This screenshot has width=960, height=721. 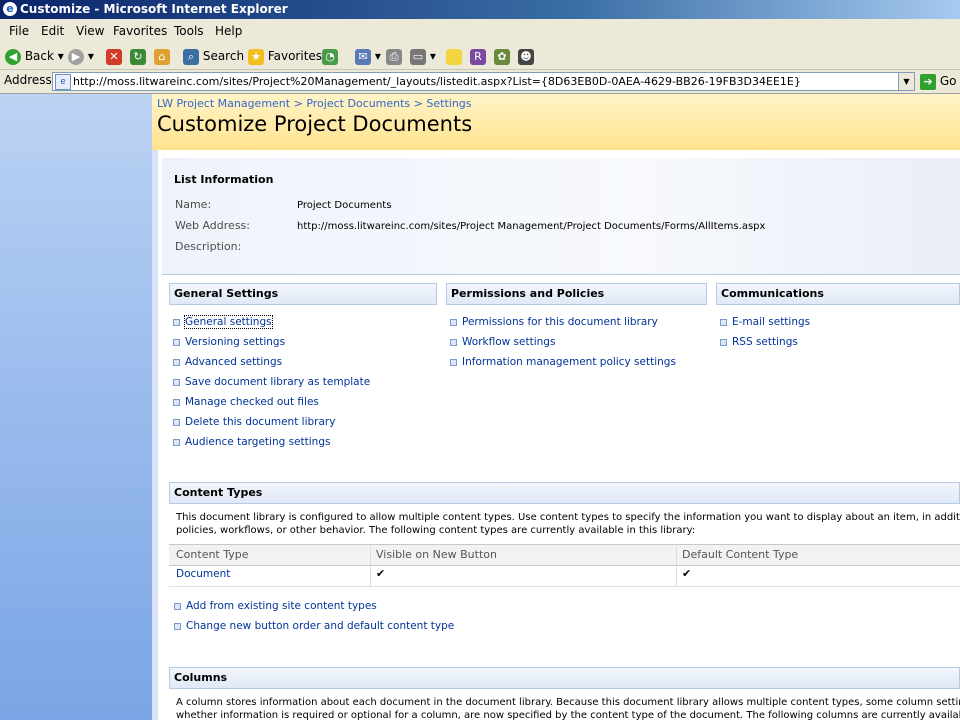 What do you see at coordinates (28, 80) in the screenshot?
I see `address-label: Address` at bounding box center [28, 80].